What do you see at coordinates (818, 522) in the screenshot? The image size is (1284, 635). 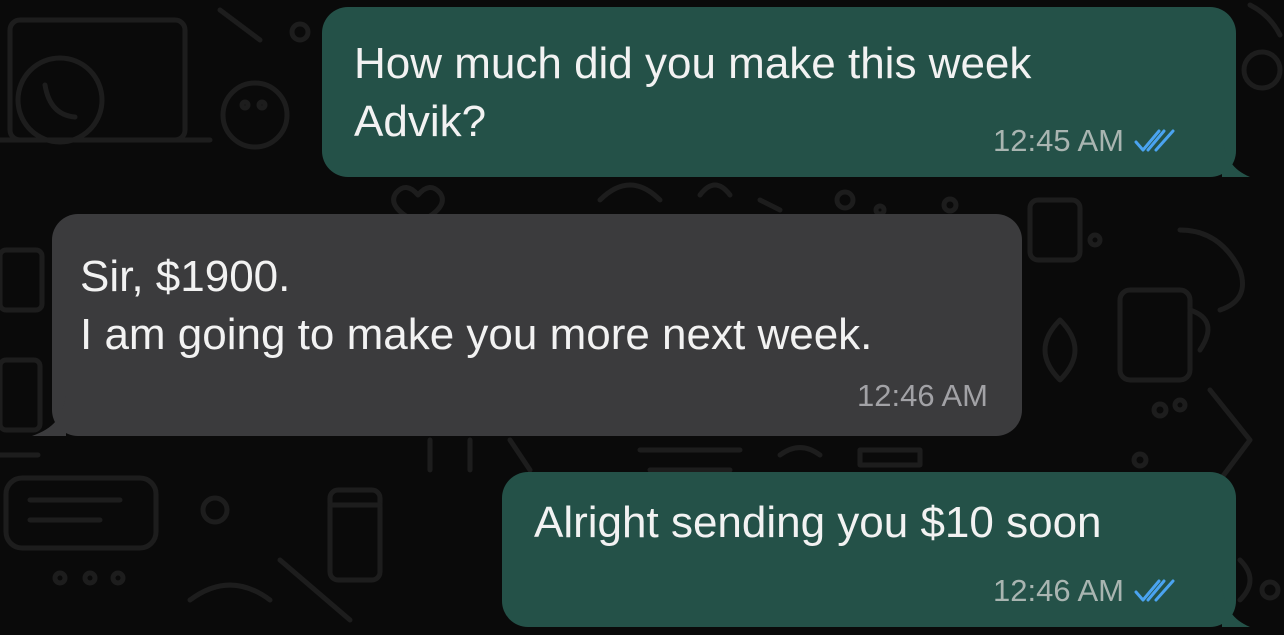 I see `message-text: Alright sending you $10 soon` at bounding box center [818, 522].